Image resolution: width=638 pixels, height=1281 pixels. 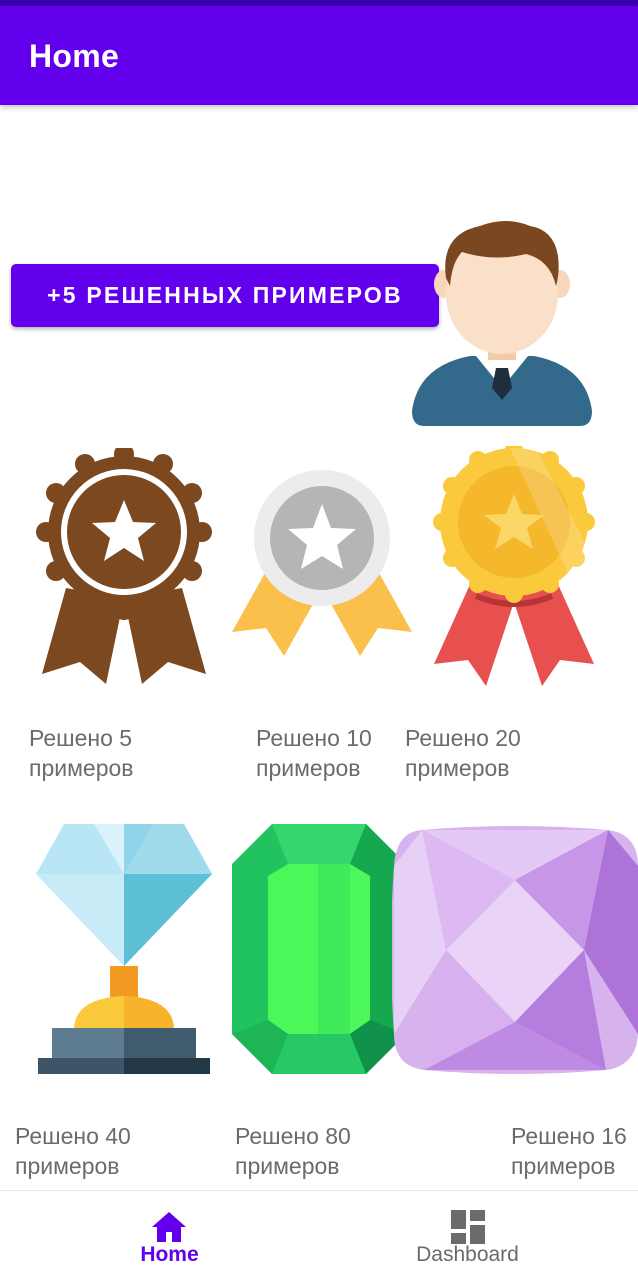 I want to click on add-solved-examples-button: +5 РЕШЕННЫХ ПРИМЕРОВ, so click(x=225, y=295).